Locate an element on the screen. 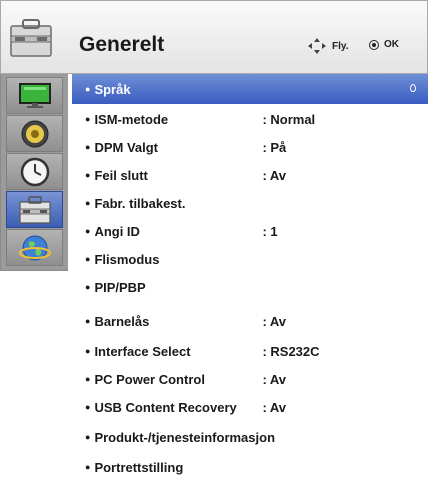 The height and width of the screenshot is (482, 431). menu-item-label: DPM Valgt is located at coordinates (126, 147).